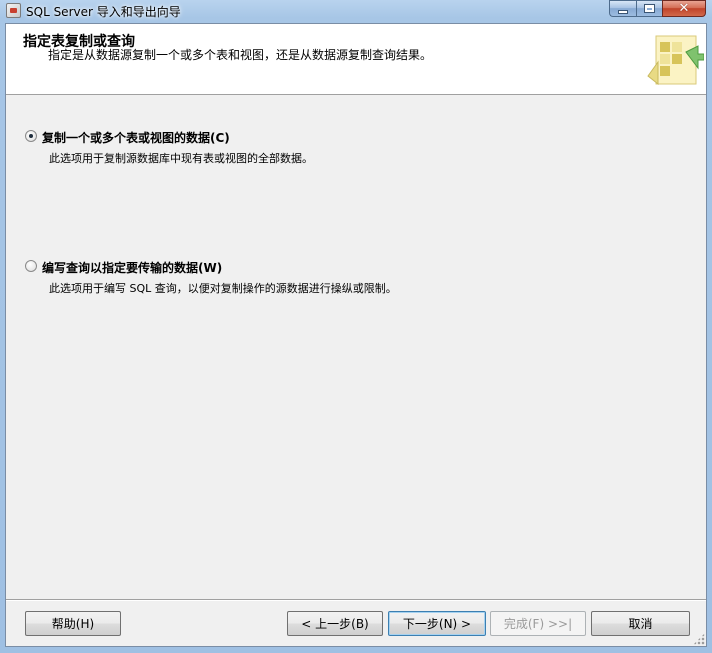  What do you see at coordinates (356, 11) in the screenshot?
I see `title-bar: SQL Server 导入和导出向导 ✕` at bounding box center [356, 11].